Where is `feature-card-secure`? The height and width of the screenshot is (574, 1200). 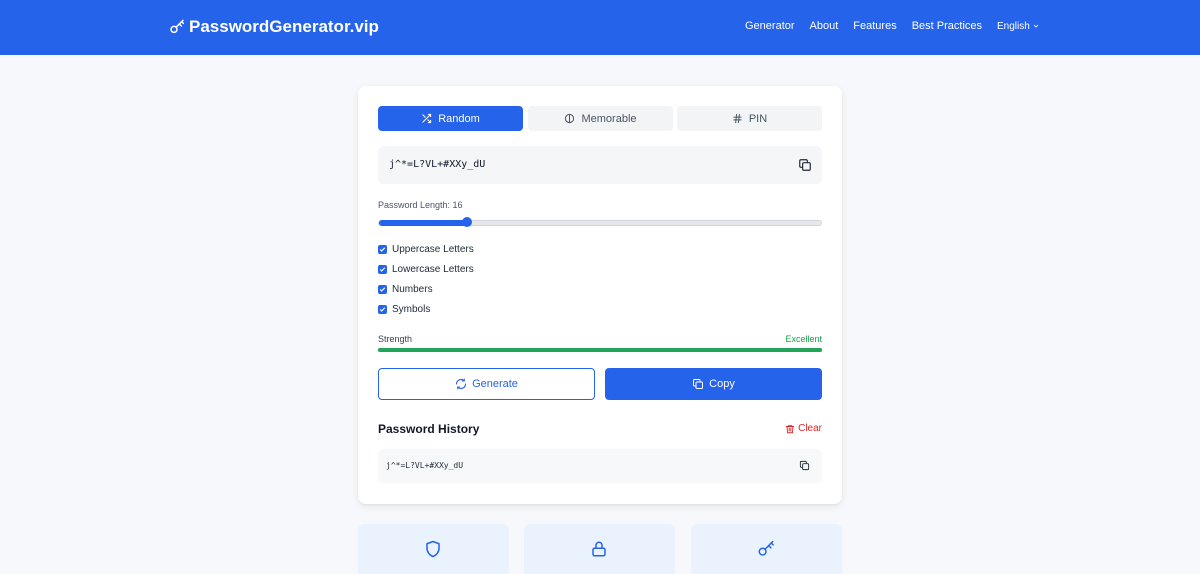 feature-card-secure is located at coordinates (433, 549).